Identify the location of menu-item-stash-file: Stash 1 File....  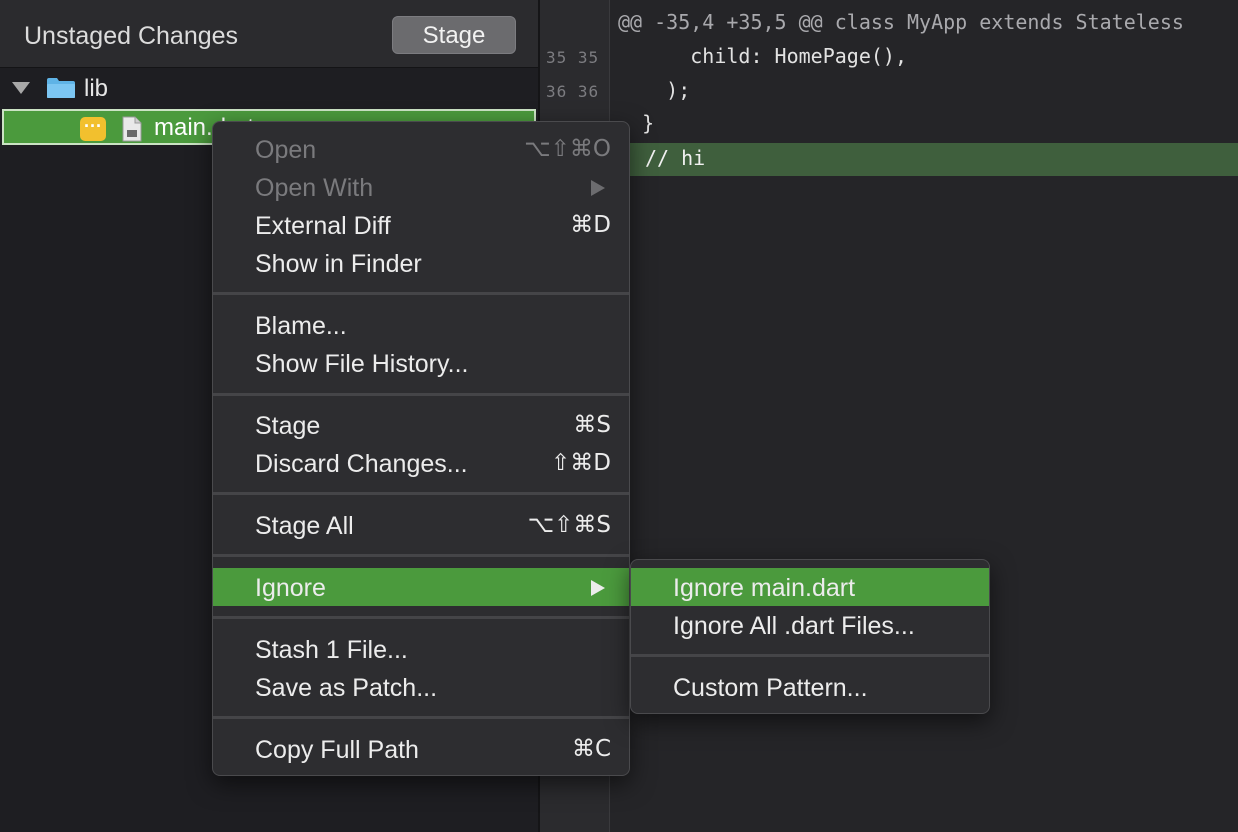
(421, 649).